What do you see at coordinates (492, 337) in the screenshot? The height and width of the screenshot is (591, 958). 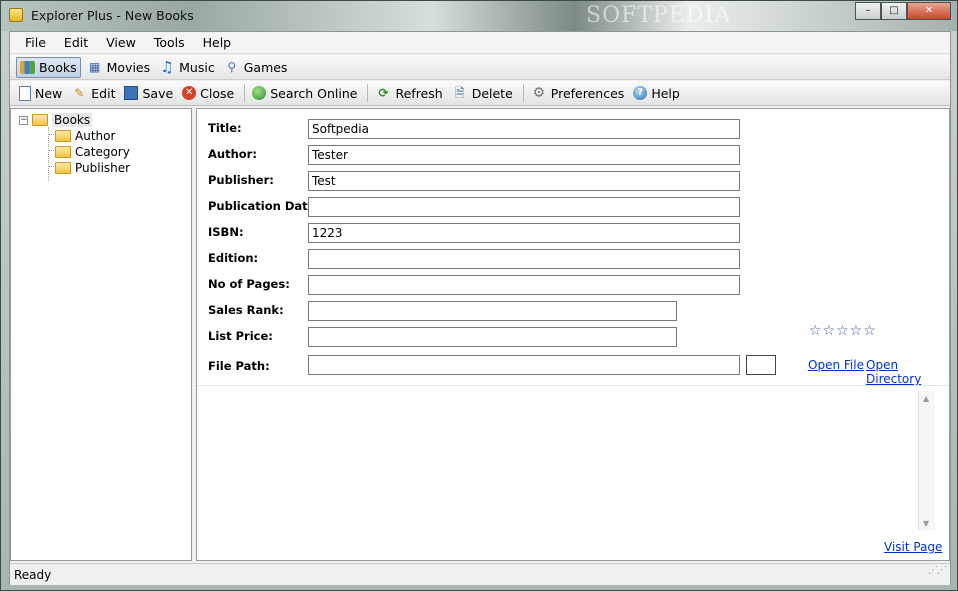 I see `list-price-field` at bounding box center [492, 337].